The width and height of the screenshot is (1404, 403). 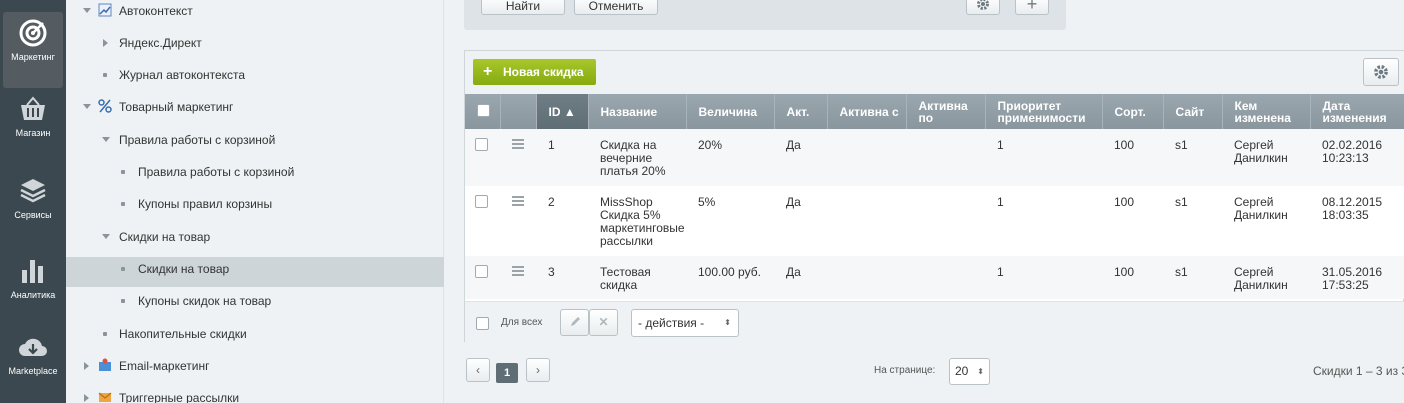 I want to click on new-discount-button: + Новая скидка, so click(x=534, y=72).